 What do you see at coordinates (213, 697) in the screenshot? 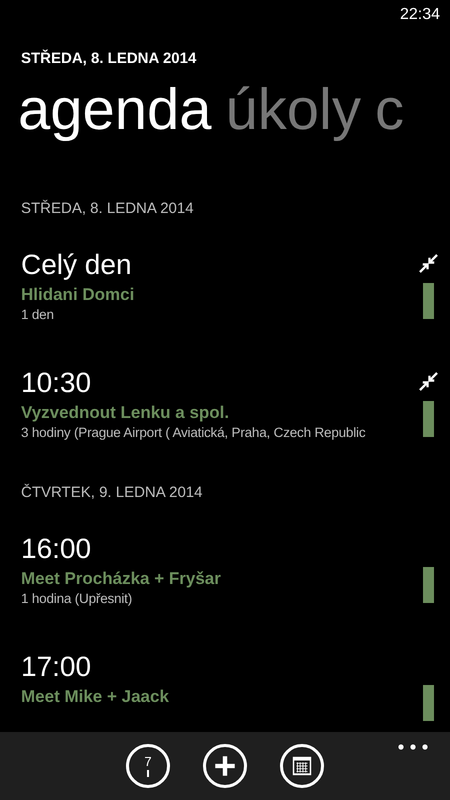
I see `event-title: Meet Mike + Jaack` at bounding box center [213, 697].